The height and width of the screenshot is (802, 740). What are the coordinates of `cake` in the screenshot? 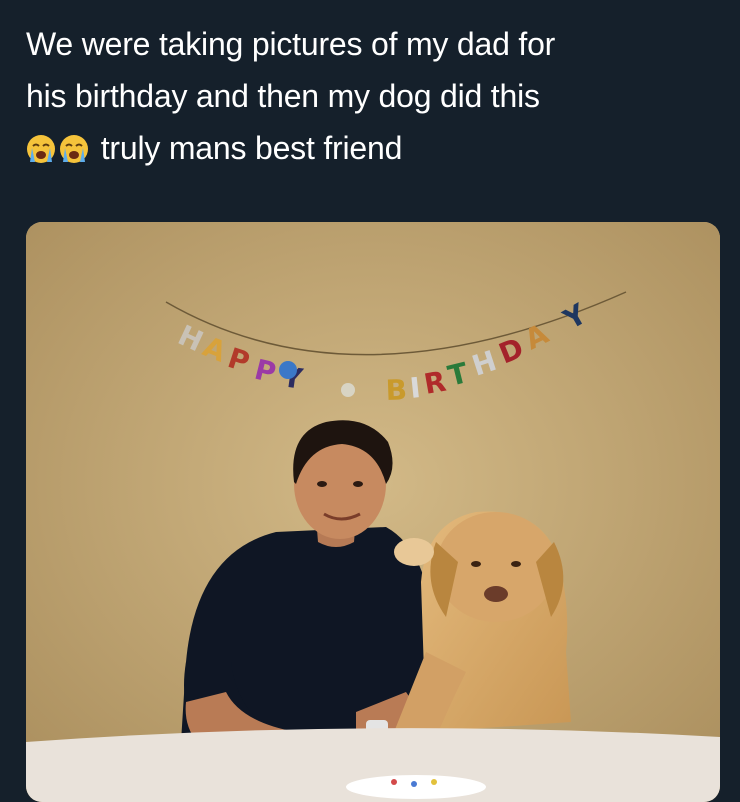 It's located at (416, 787).